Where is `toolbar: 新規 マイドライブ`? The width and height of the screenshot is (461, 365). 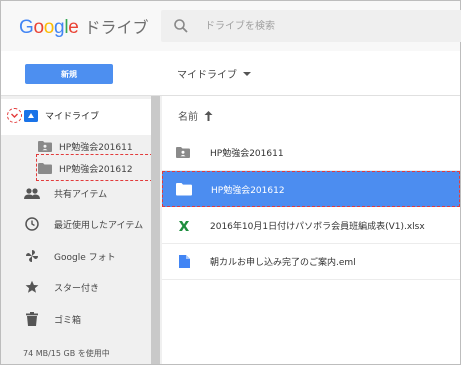
toolbar: 新規 マイドライブ is located at coordinates (230, 73).